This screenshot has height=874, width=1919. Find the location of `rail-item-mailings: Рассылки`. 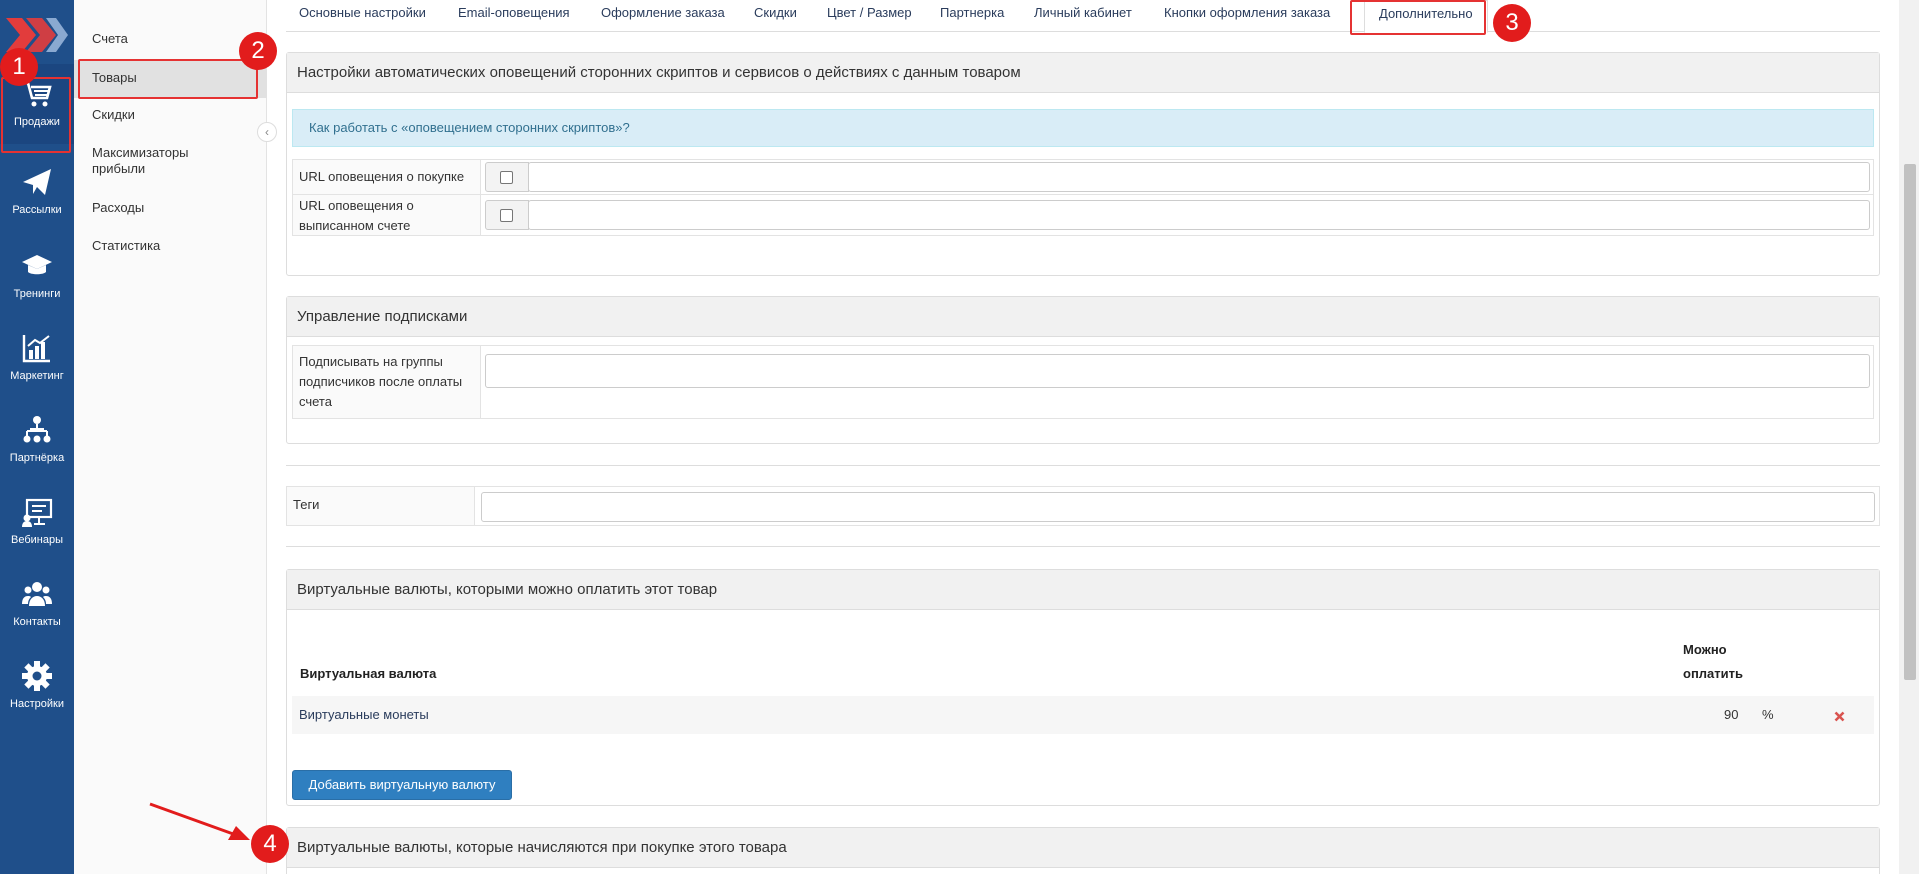

rail-item-mailings: Рассылки is located at coordinates (37, 192).